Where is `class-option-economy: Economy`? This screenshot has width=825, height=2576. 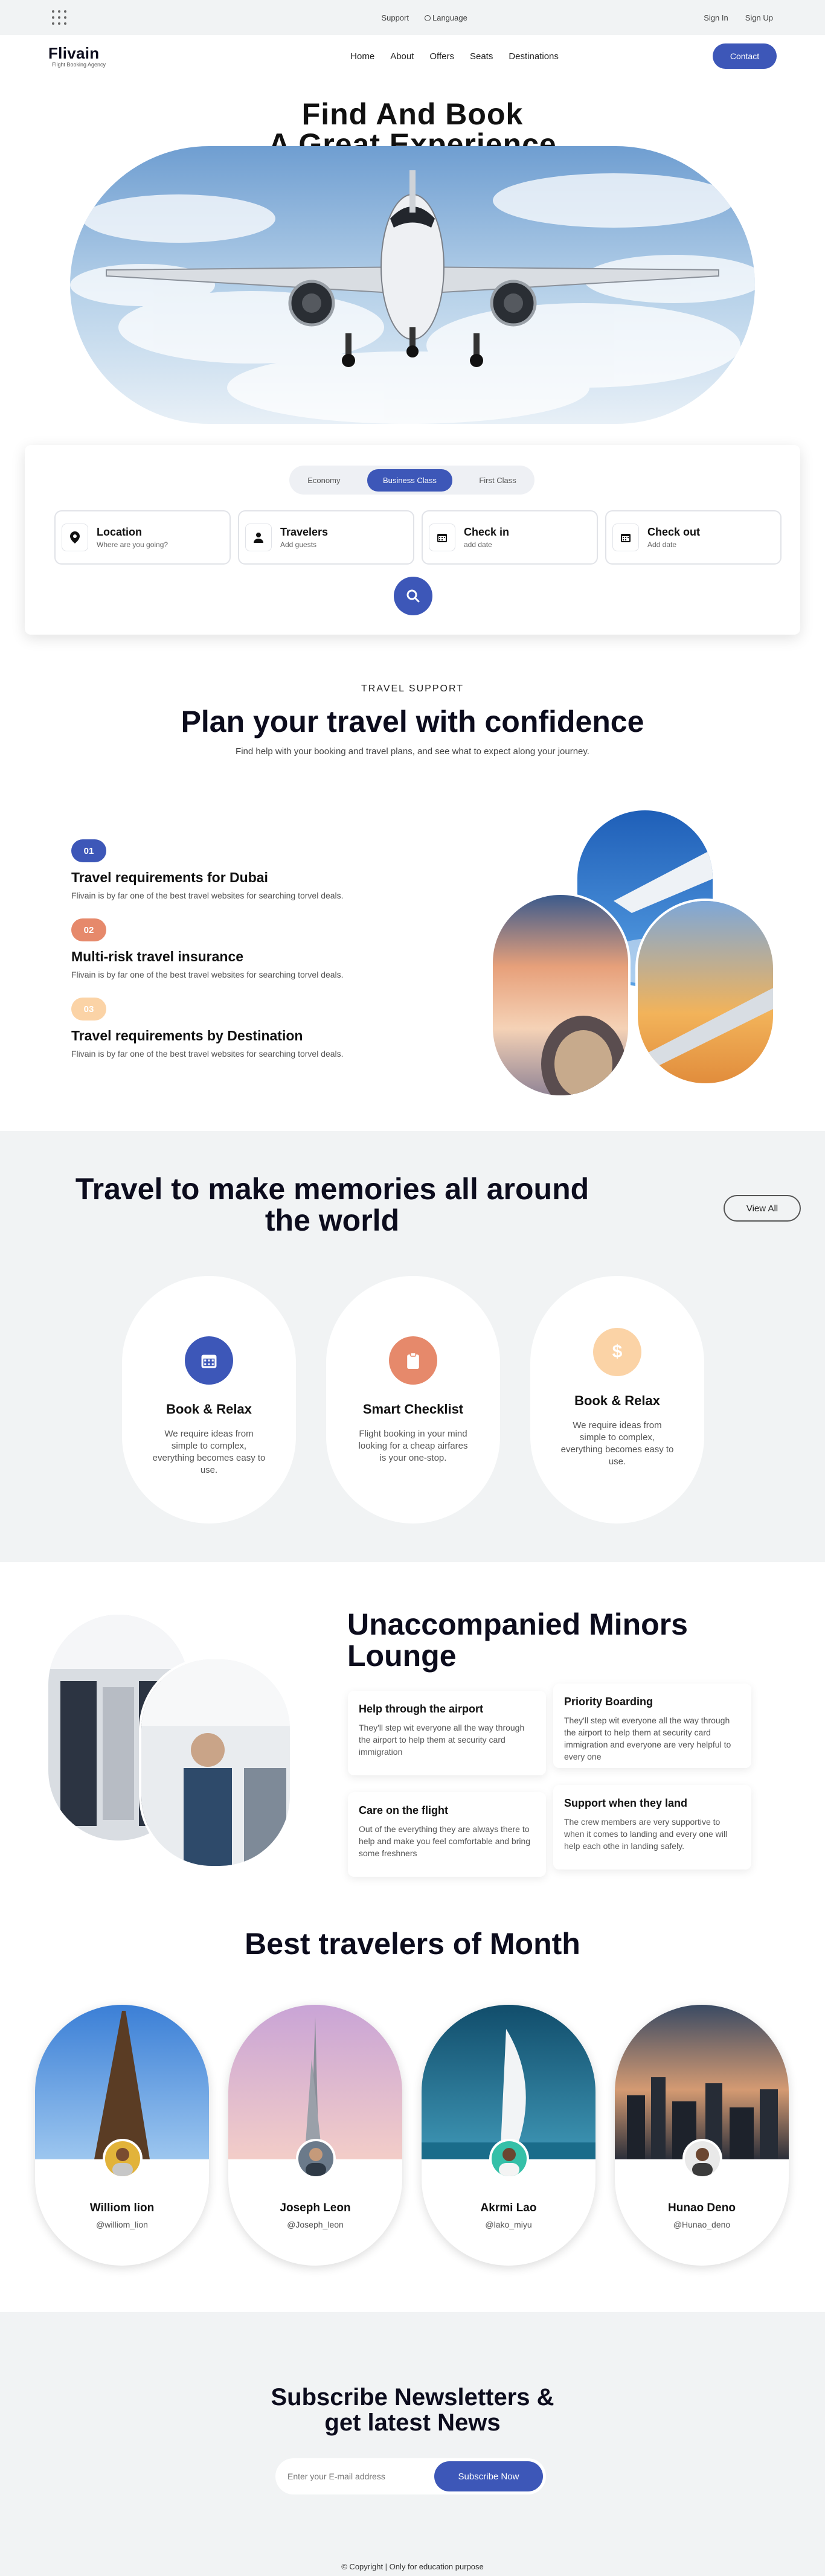
class-option-economy: Economy is located at coordinates (323, 480).